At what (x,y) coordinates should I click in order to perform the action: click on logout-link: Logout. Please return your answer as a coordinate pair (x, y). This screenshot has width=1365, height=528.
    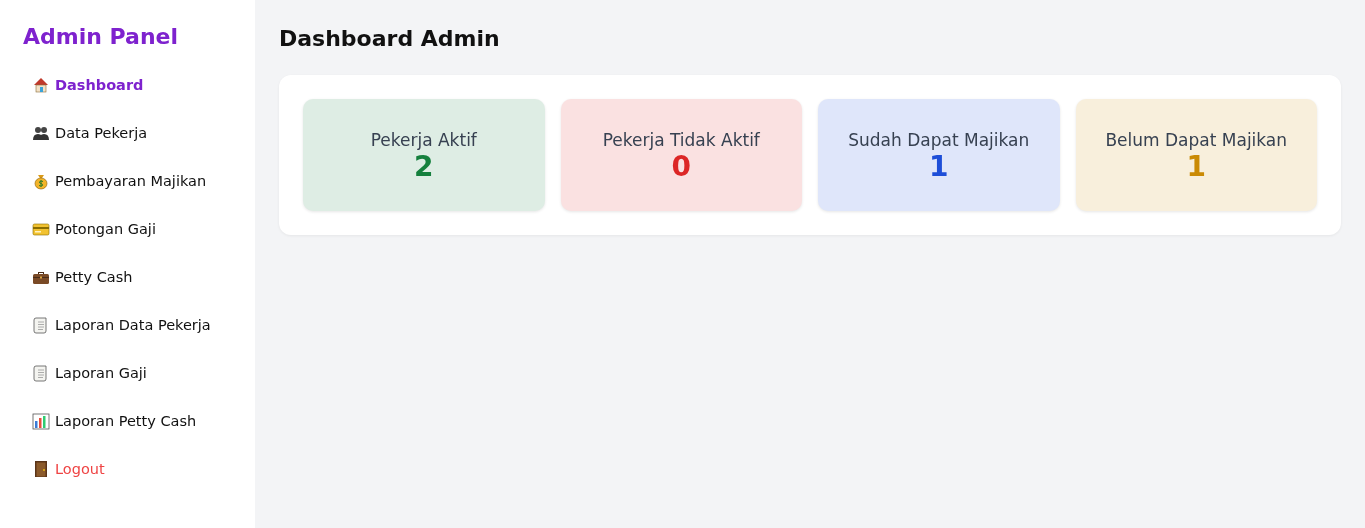
    Looking at the image, I should click on (68, 469).